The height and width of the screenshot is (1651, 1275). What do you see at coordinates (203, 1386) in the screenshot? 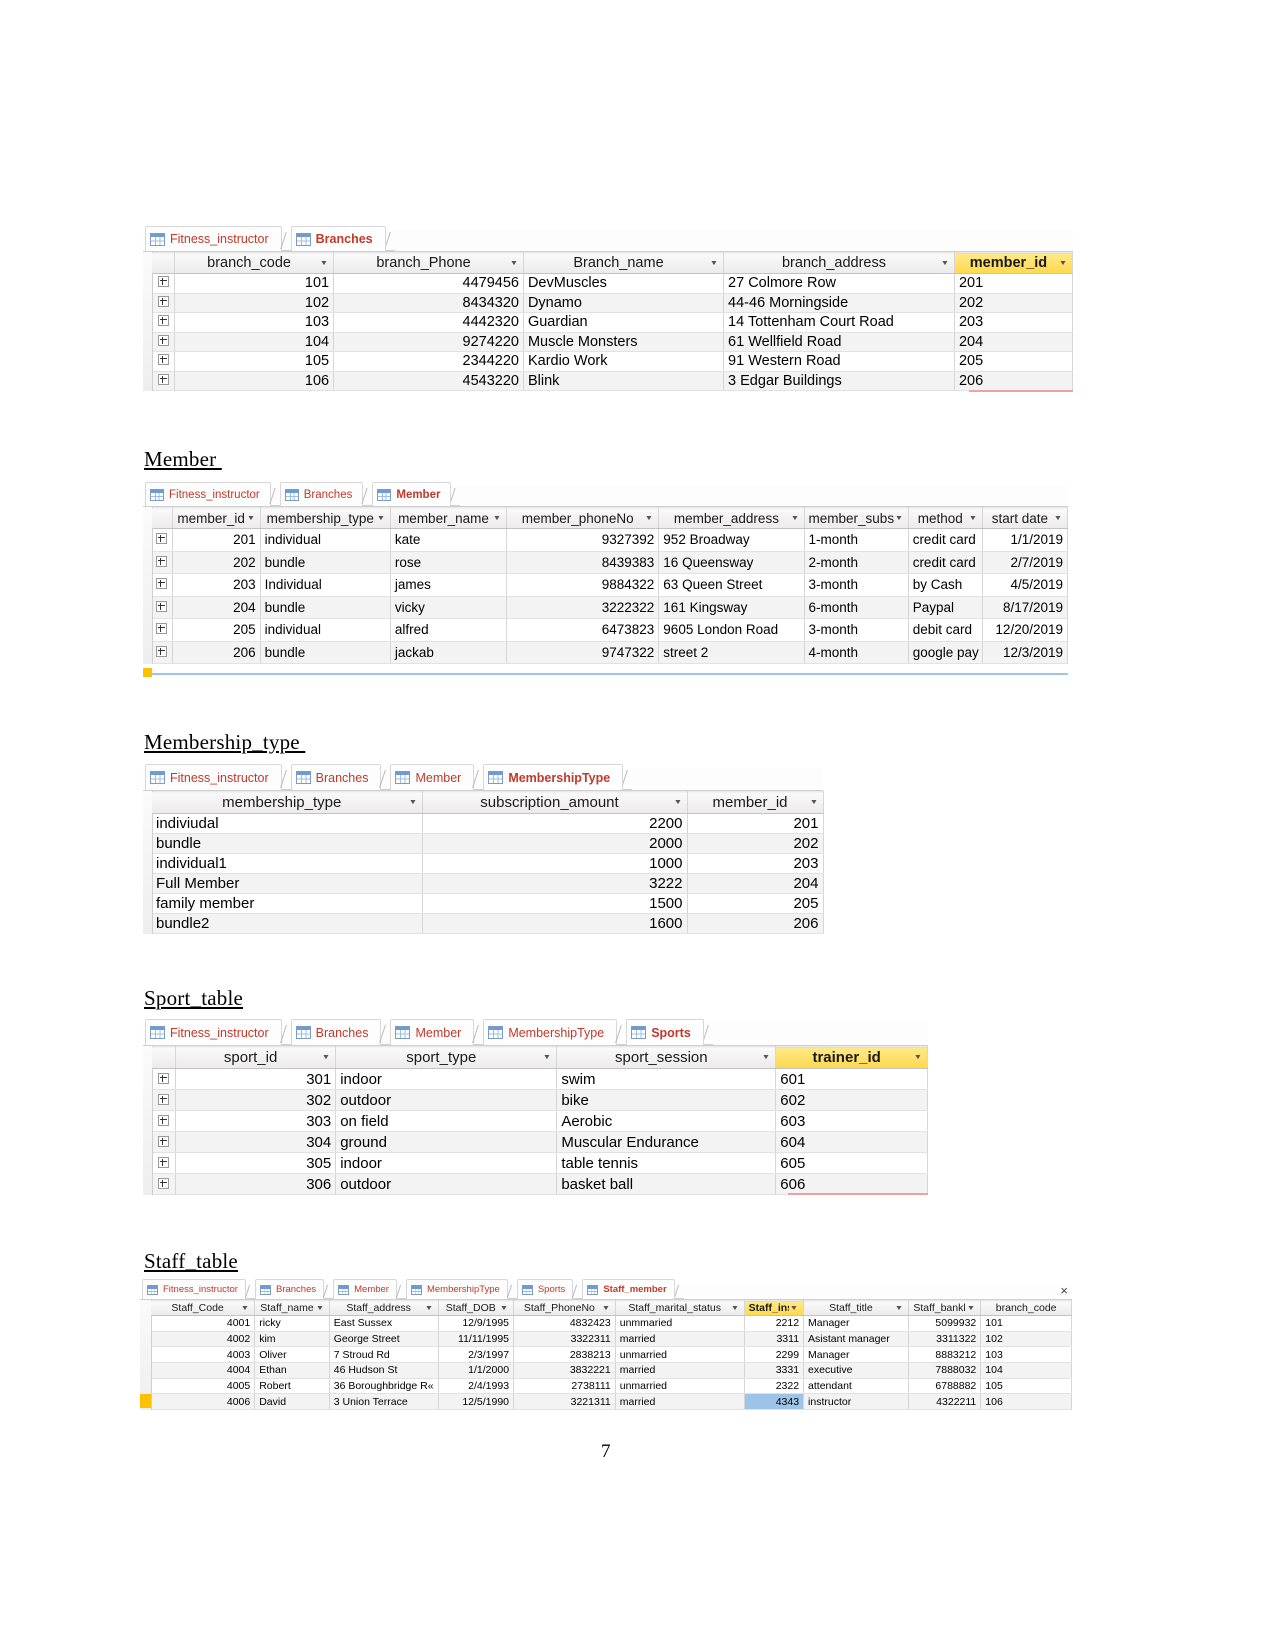
I see `cell-Staff_Code: 4005` at bounding box center [203, 1386].